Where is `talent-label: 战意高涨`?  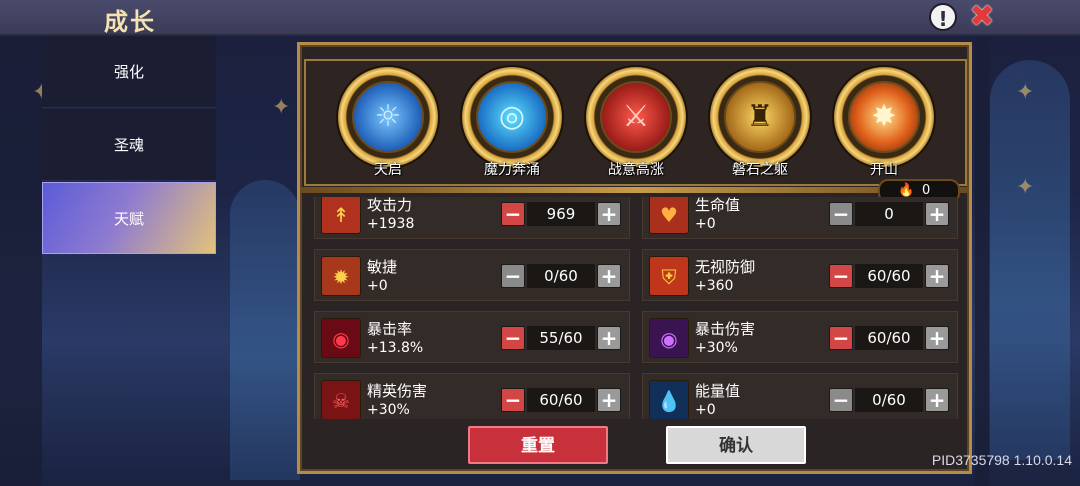
talent-label: 战意高涨 is located at coordinates (636, 170).